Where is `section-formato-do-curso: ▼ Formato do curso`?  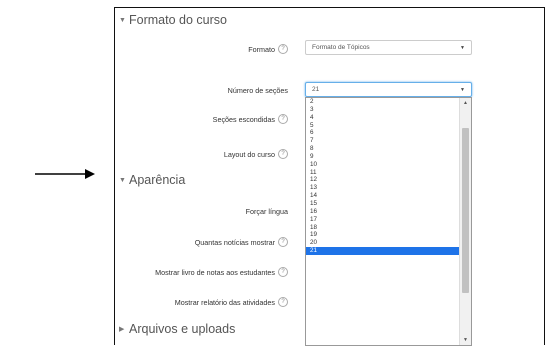 section-formato-do-curso: ▼ Formato do curso is located at coordinates (173, 20).